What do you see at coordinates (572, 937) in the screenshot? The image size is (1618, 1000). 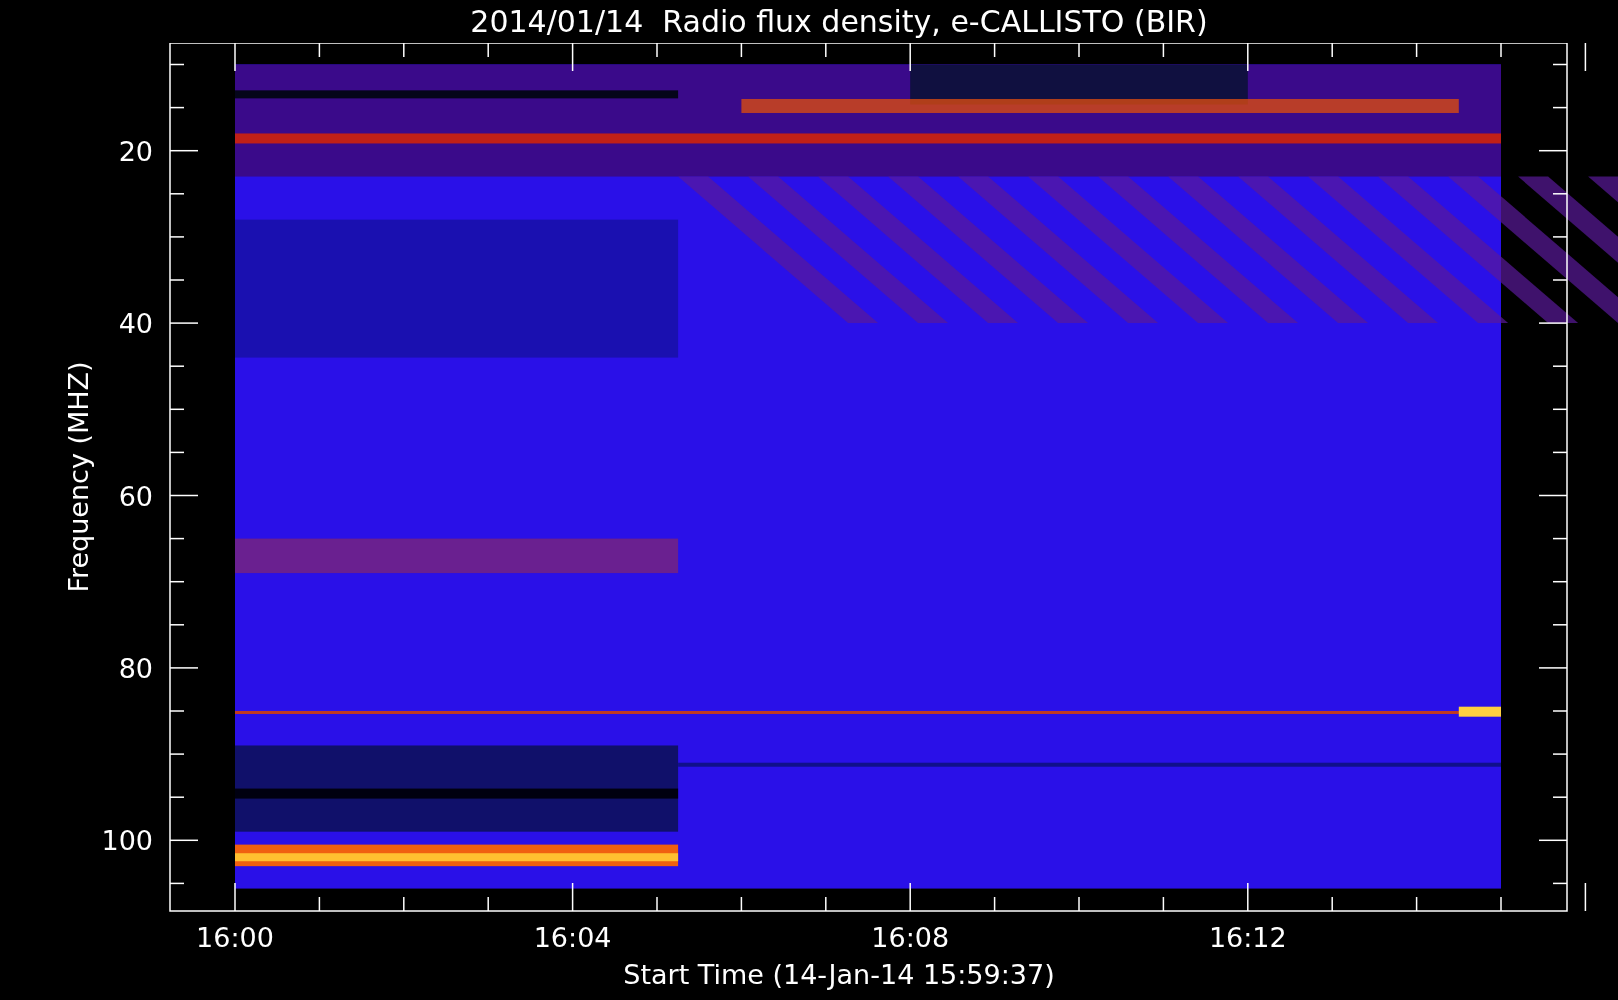 I see `x-tick-label: 16:04` at bounding box center [572, 937].